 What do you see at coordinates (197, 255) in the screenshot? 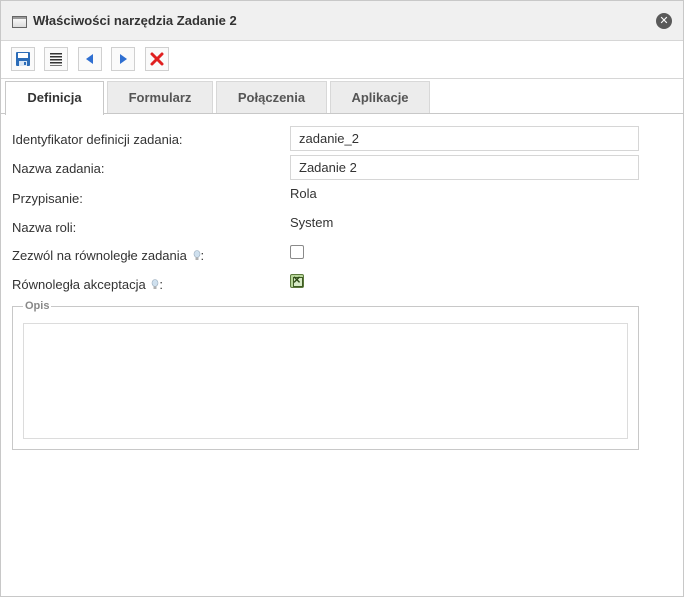
I see `hint-bulb-icon` at bounding box center [197, 255].